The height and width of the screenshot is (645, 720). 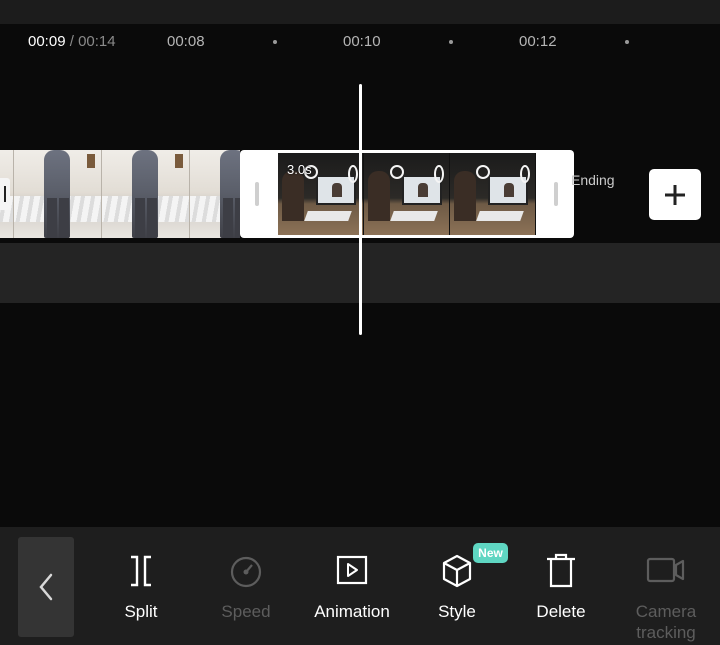 I want to click on back-button, so click(x=46, y=587).